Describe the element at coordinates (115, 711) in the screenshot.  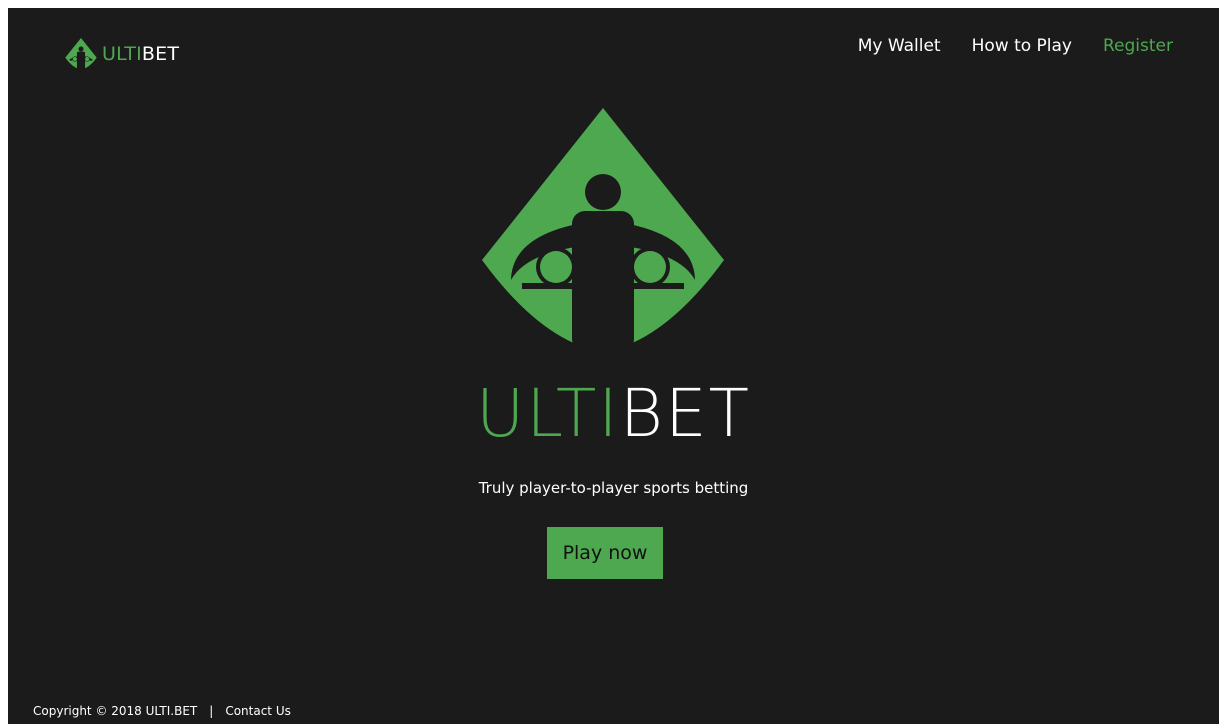
I see `copyright-text: Copyright © 2018 ULTI.BET` at that location.